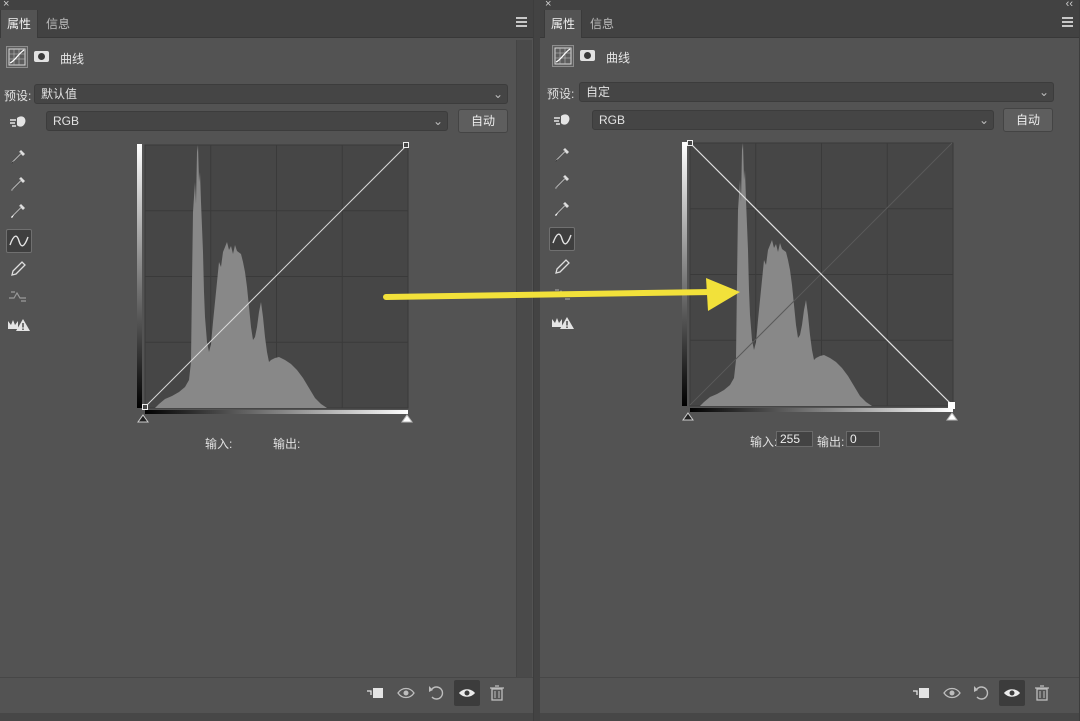  Describe the element at coordinates (863, 439) in the screenshot. I see `output-field` at that location.